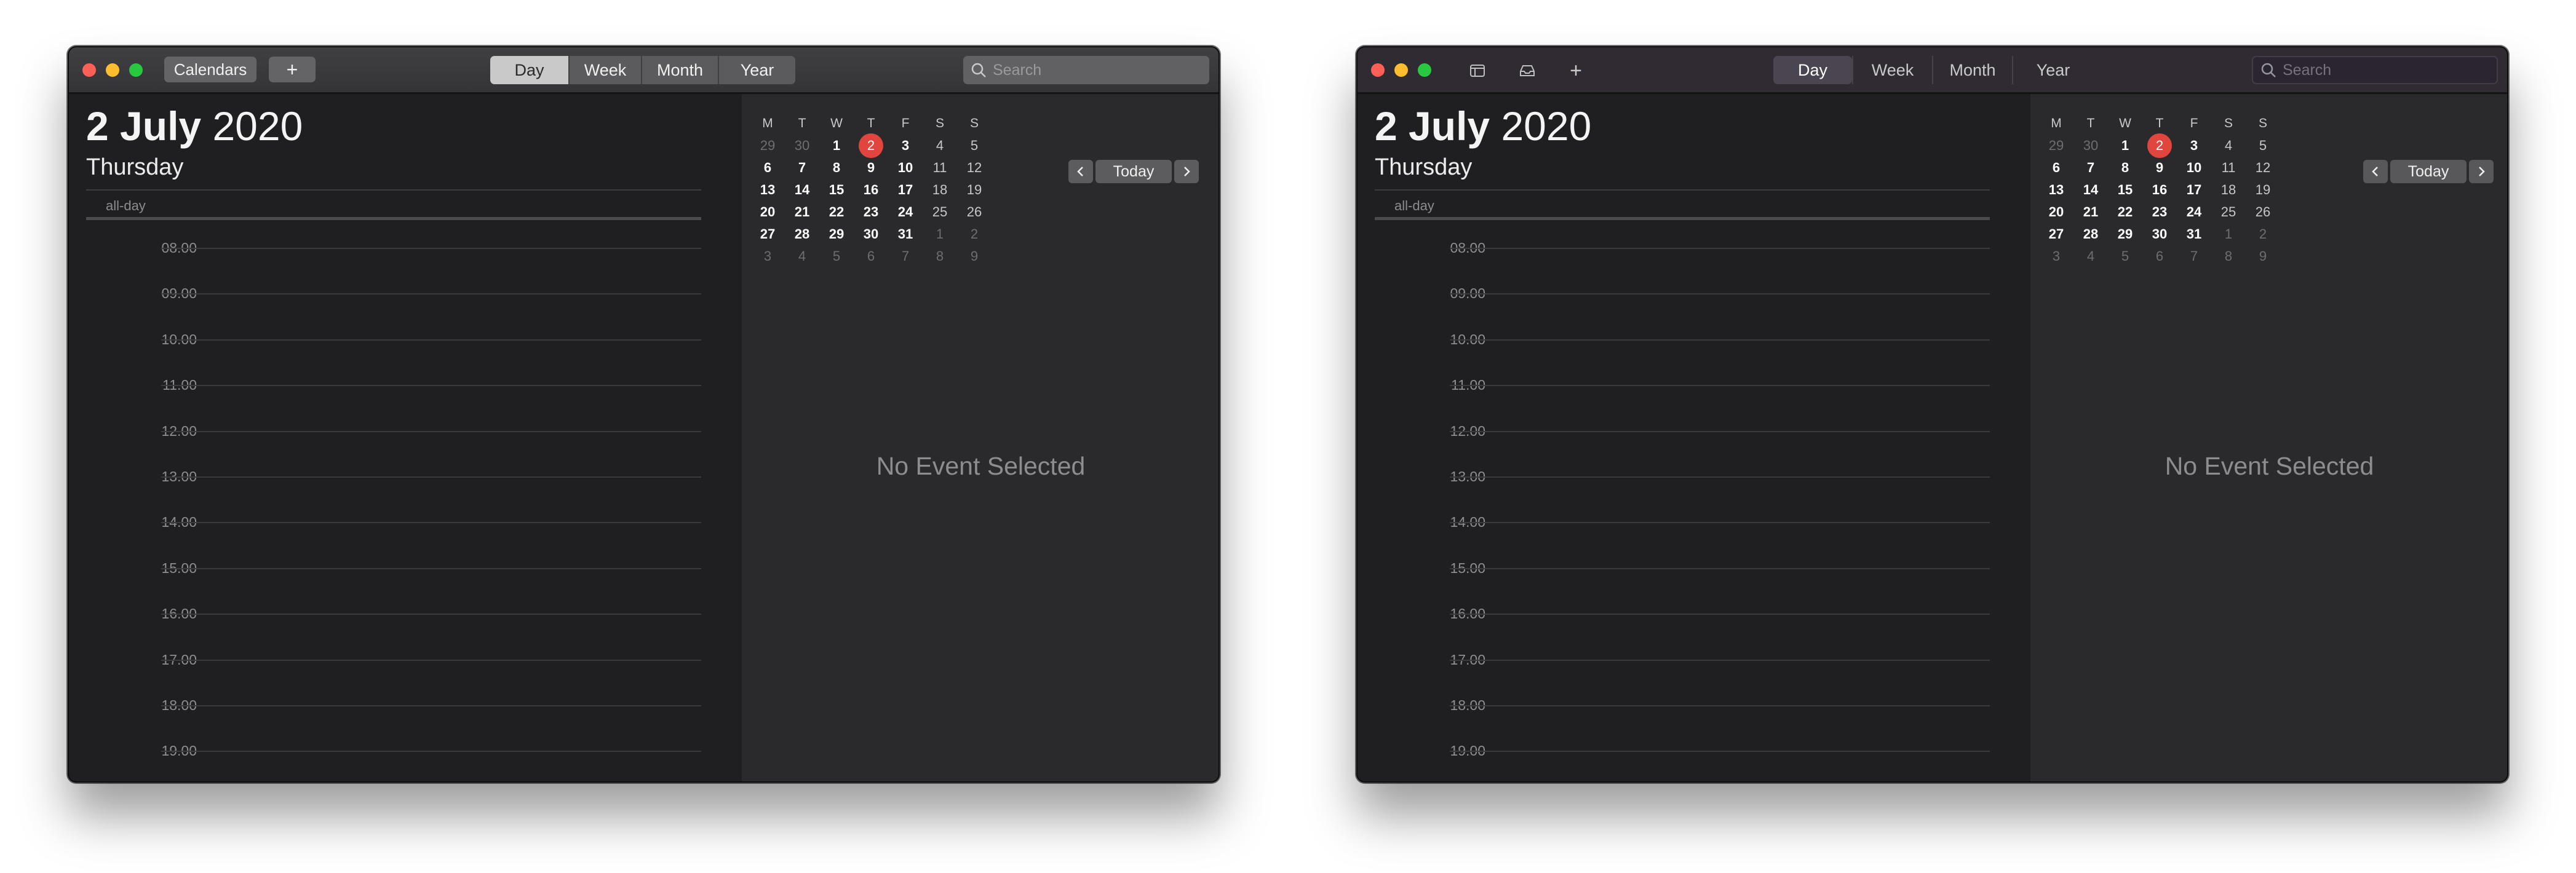 The image size is (2576, 873). Describe the element at coordinates (2125, 190) in the screenshot. I see `mini-calendar-day: 15` at that location.